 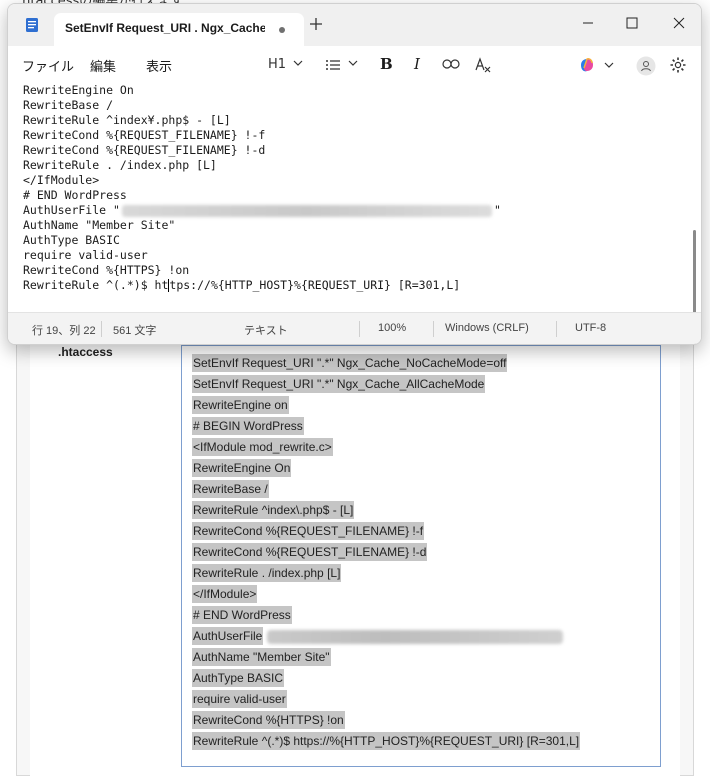 What do you see at coordinates (75, 195) in the screenshot?
I see `editor-line-text: # END WordPress` at bounding box center [75, 195].